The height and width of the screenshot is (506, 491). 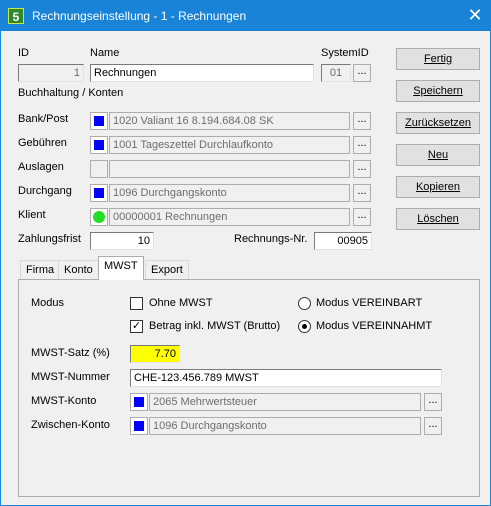 I want to click on mwst-konto-field: 2065 Mehrwertsteuer, so click(x=275, y=402).